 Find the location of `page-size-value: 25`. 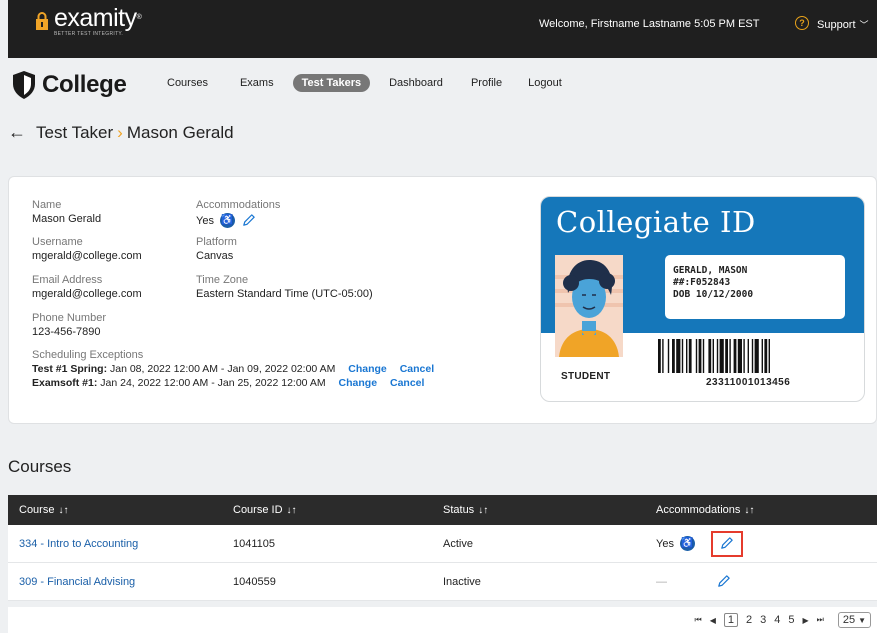

page-size-value: 25 is located at coordinates (849, 620).